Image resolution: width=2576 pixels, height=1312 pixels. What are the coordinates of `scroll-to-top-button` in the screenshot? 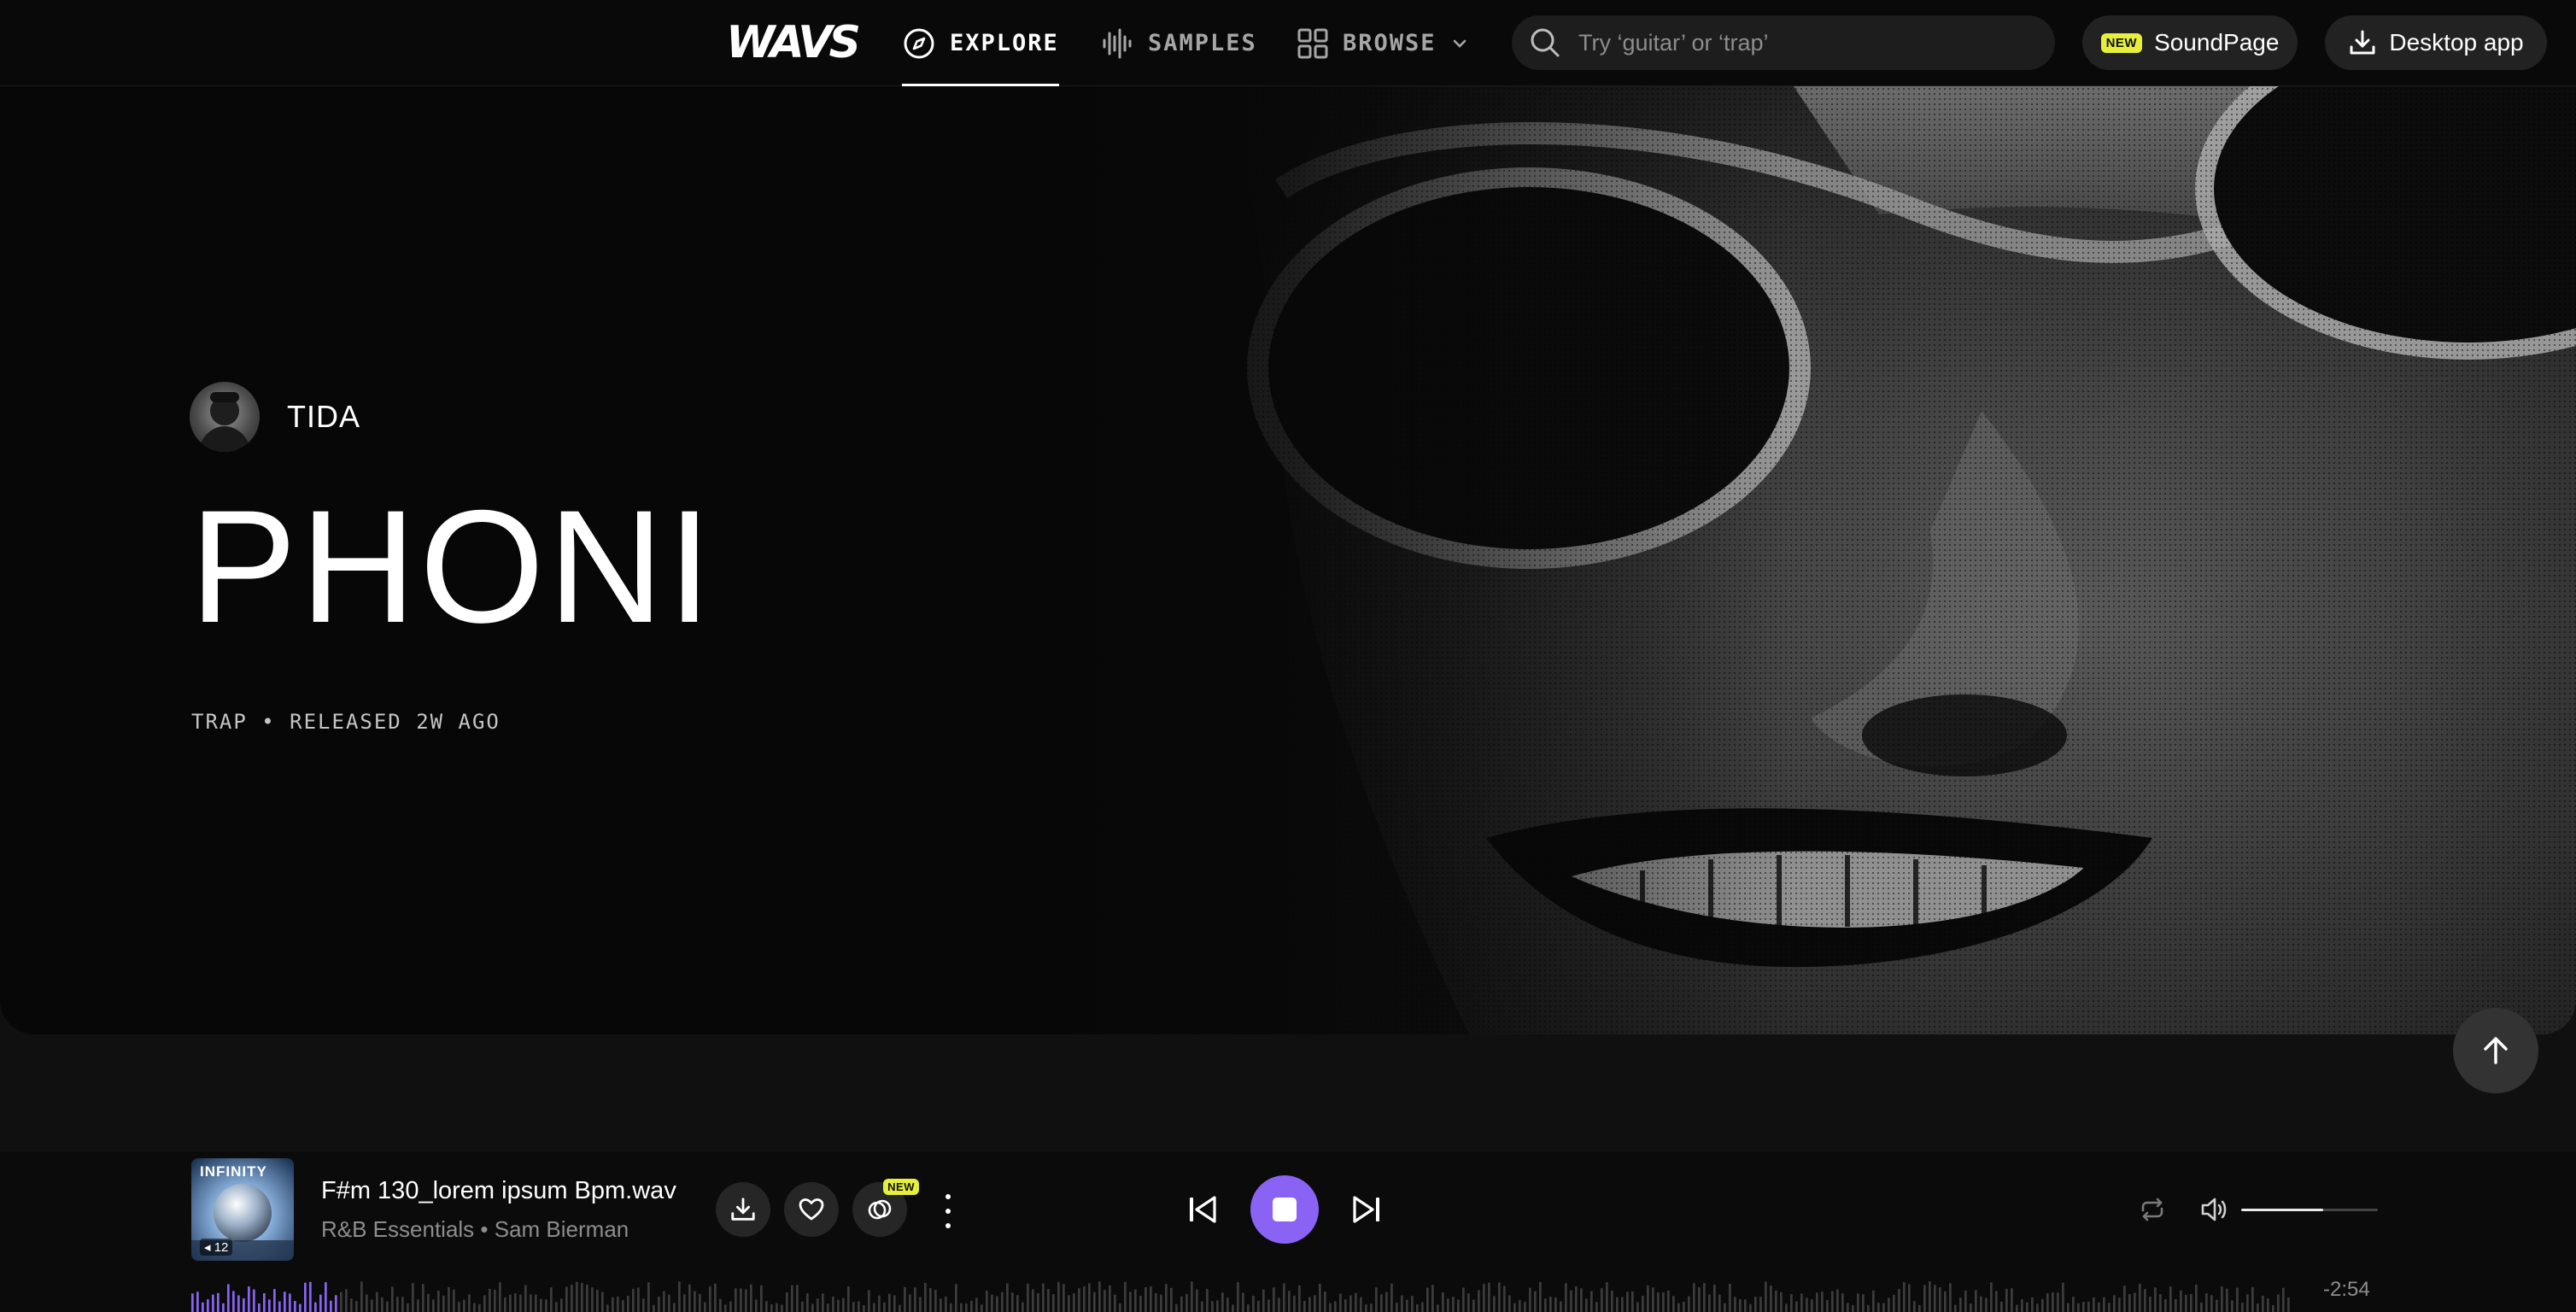 It's located at (2495, 1050).